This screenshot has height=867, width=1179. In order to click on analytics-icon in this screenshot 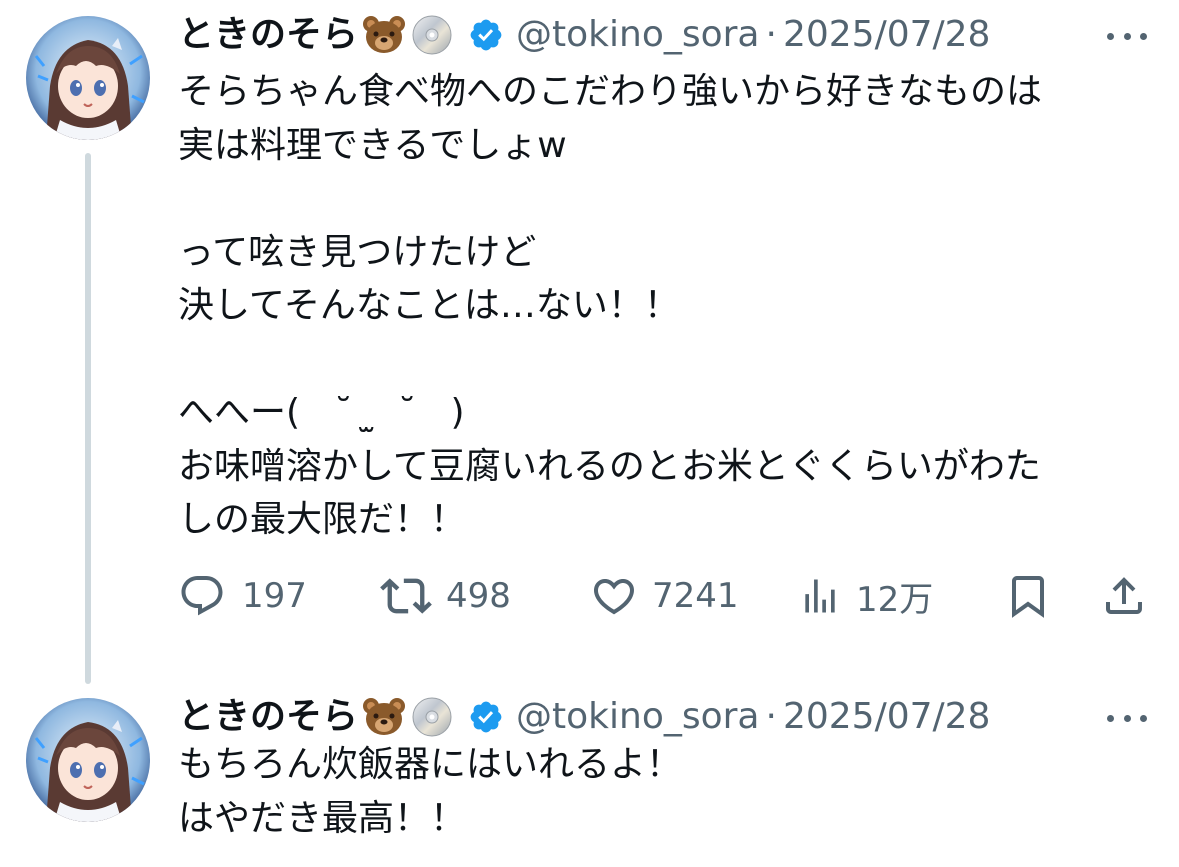, I will do `click(820, 596)`.